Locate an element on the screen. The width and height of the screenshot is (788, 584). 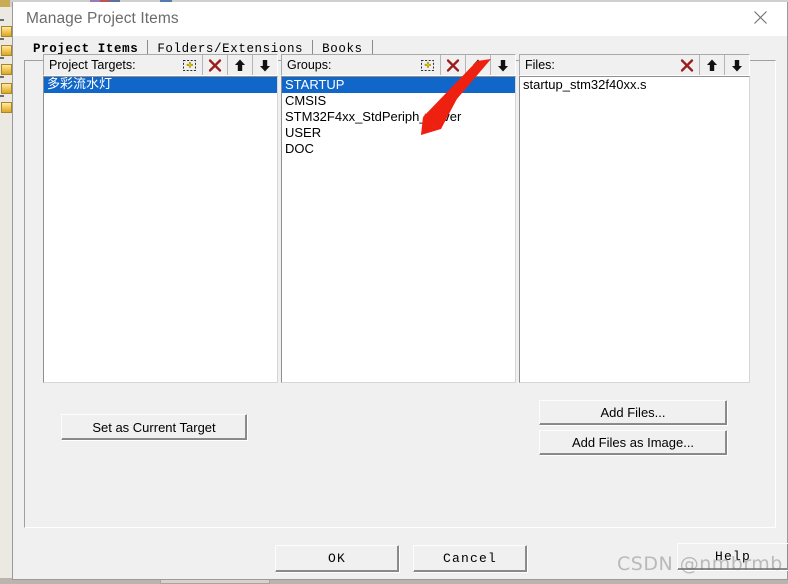
project-targets-toolbar is located at coordinates (227, 65).